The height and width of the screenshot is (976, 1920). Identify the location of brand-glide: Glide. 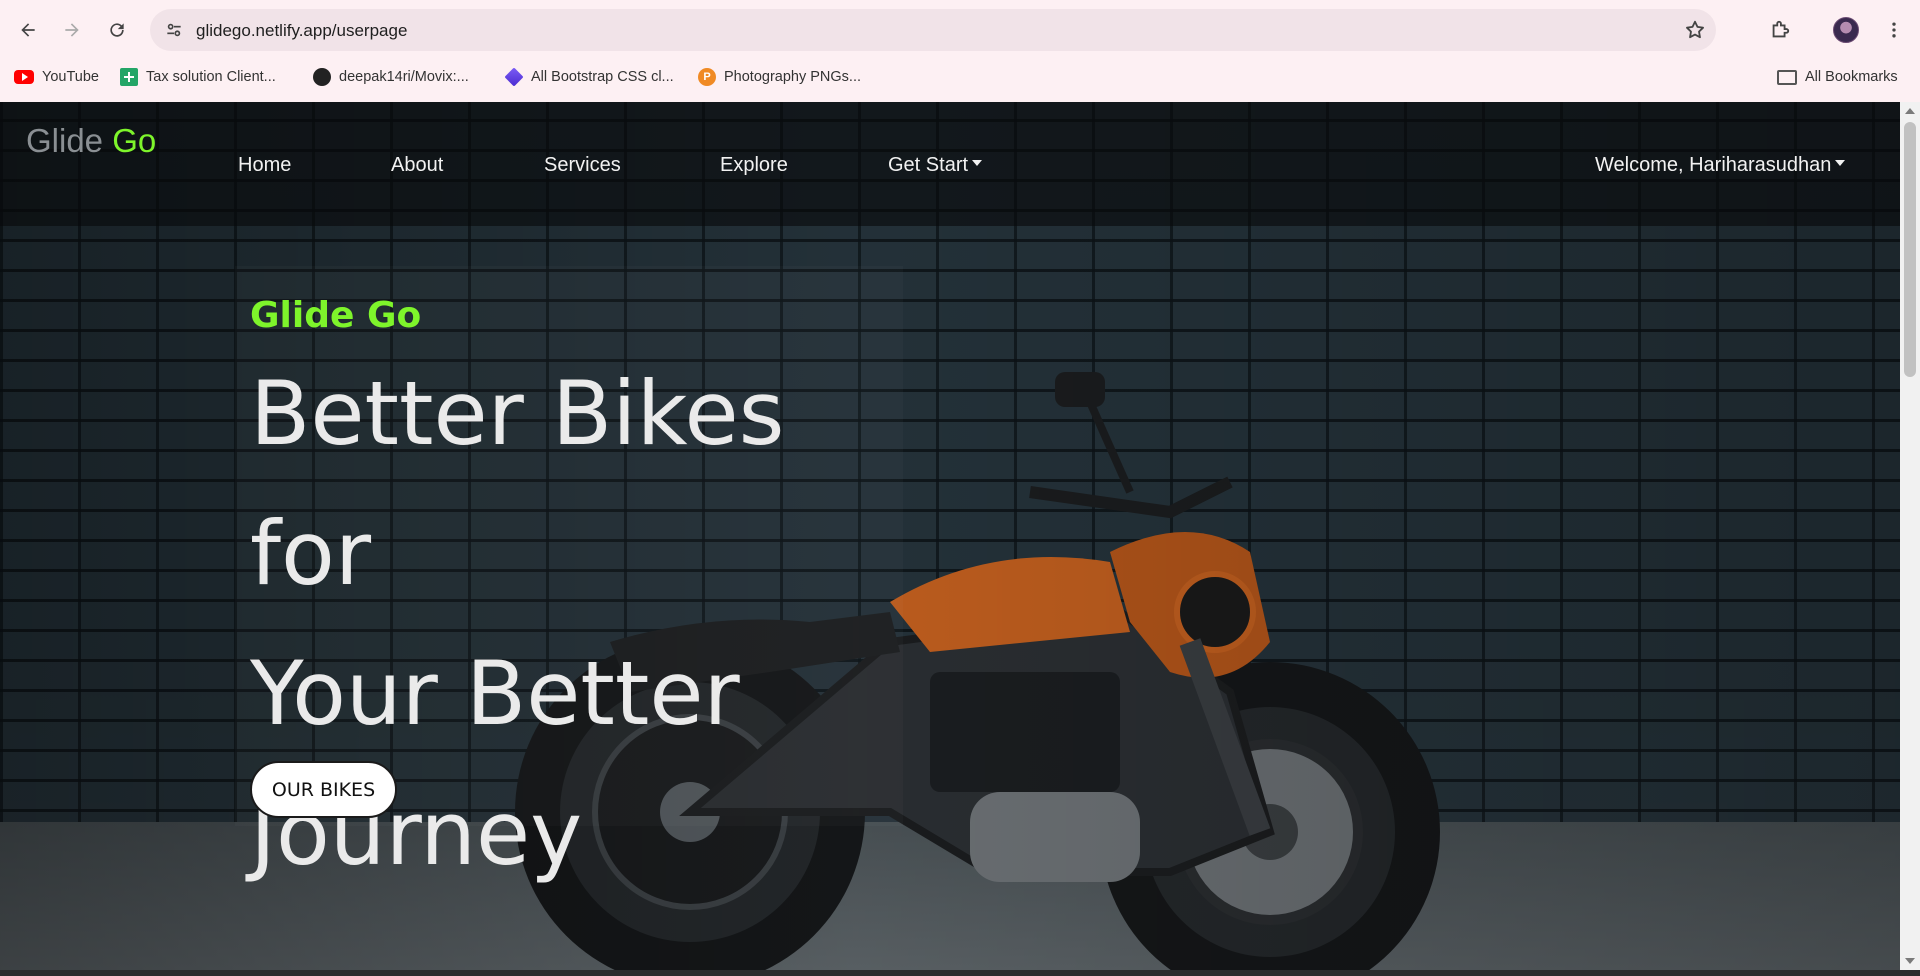
(65, 140).